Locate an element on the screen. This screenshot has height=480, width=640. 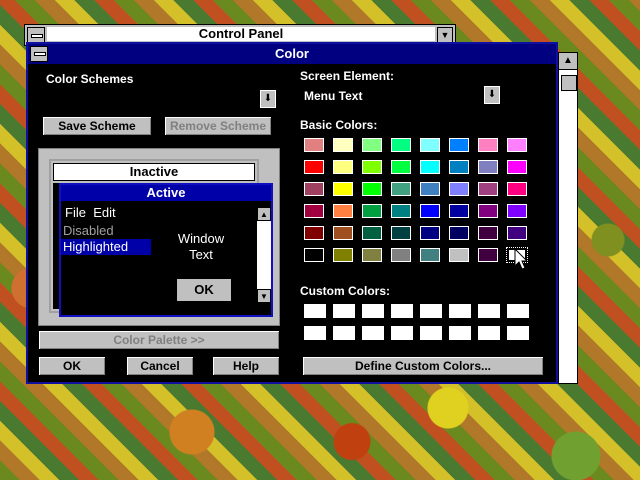
color-palette-button: Color Palette >> is located at coordinates (159, 340).